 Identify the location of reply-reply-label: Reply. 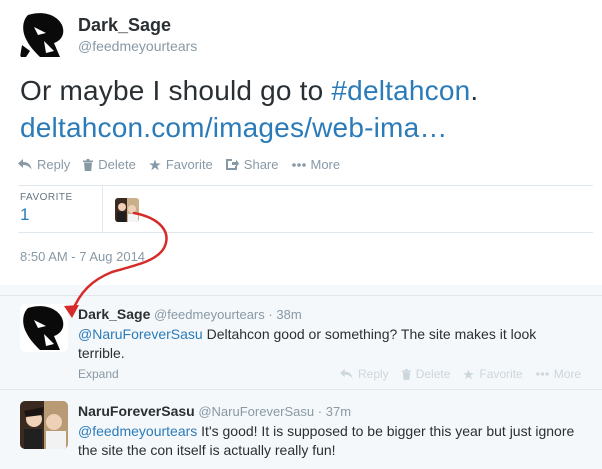
(373, 374).